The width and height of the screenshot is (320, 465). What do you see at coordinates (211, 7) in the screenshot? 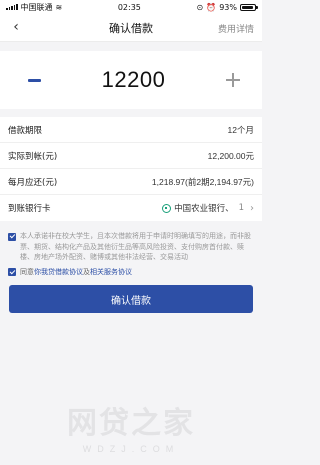
I see `alarm-icon: ⏰` at bounding box center [211, 7].